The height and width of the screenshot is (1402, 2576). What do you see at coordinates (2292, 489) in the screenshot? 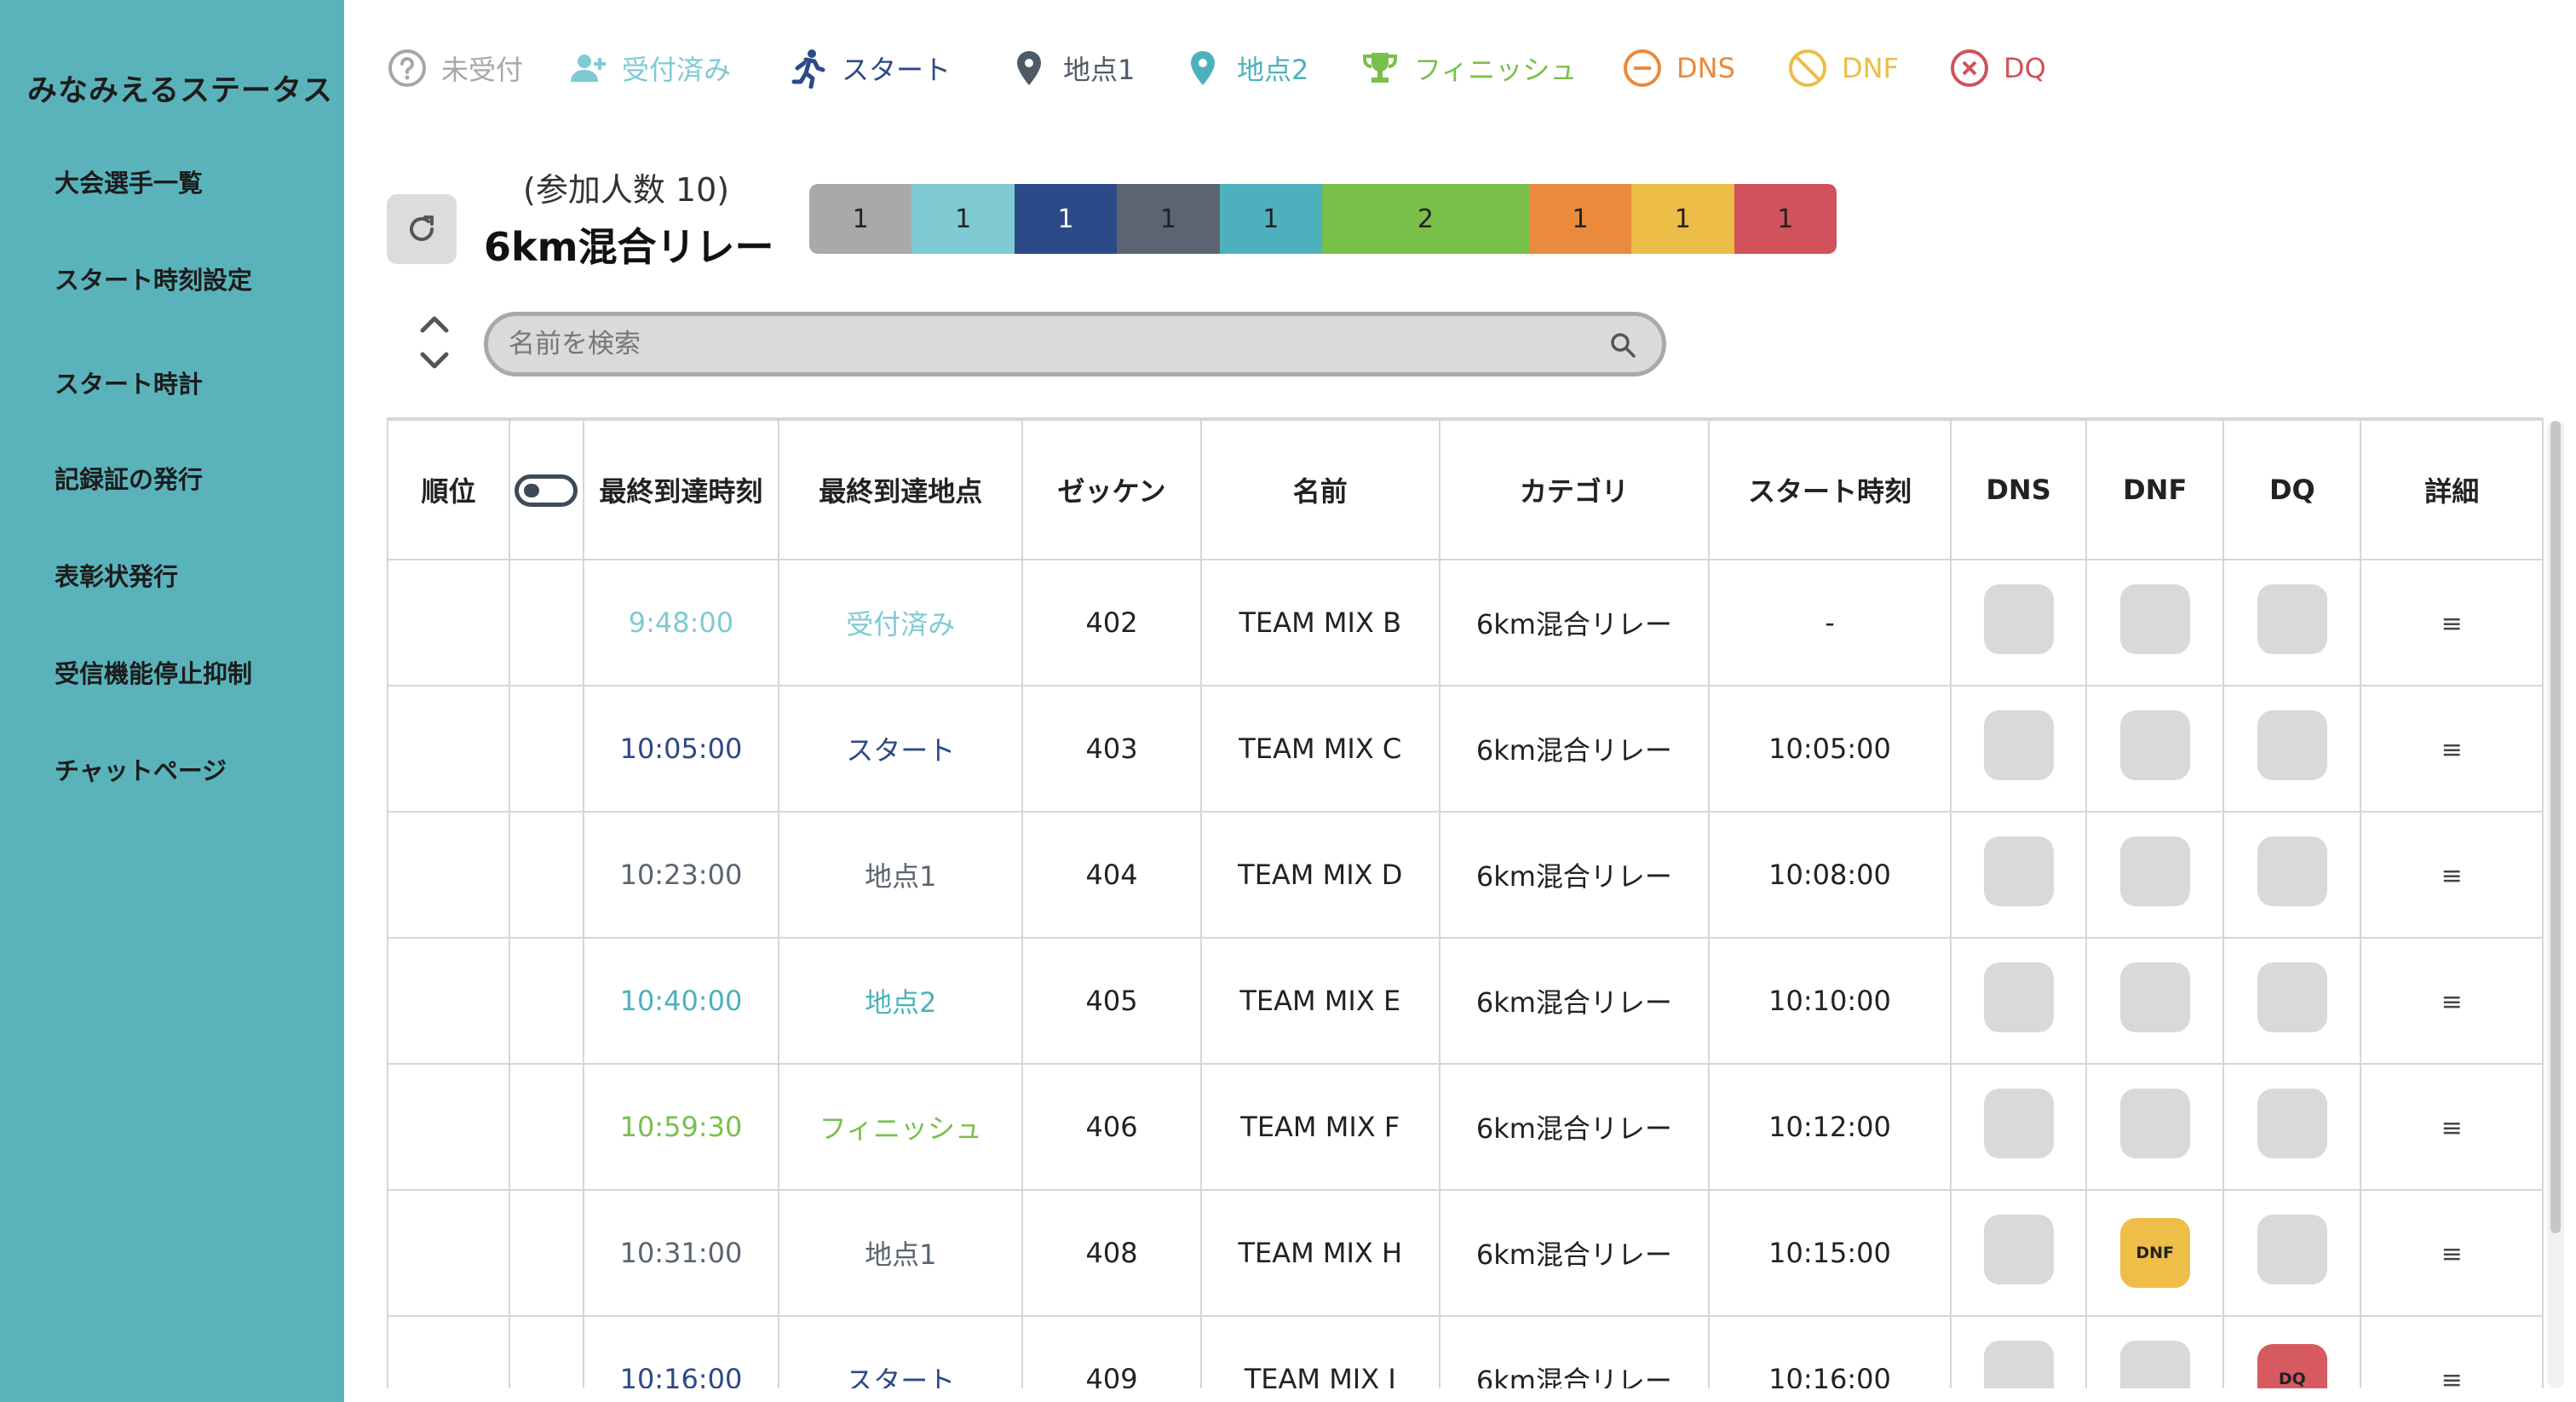
I see `header-dq: DQ` at bounding box center [2292, 489].